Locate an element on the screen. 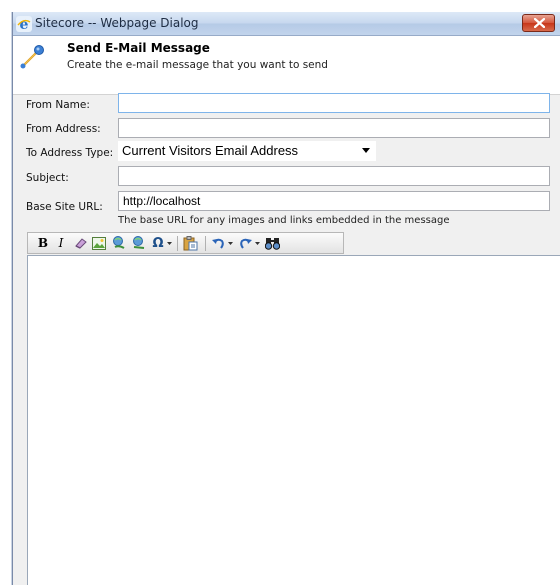  send-mail-icon is located at coordinates (32, 57).